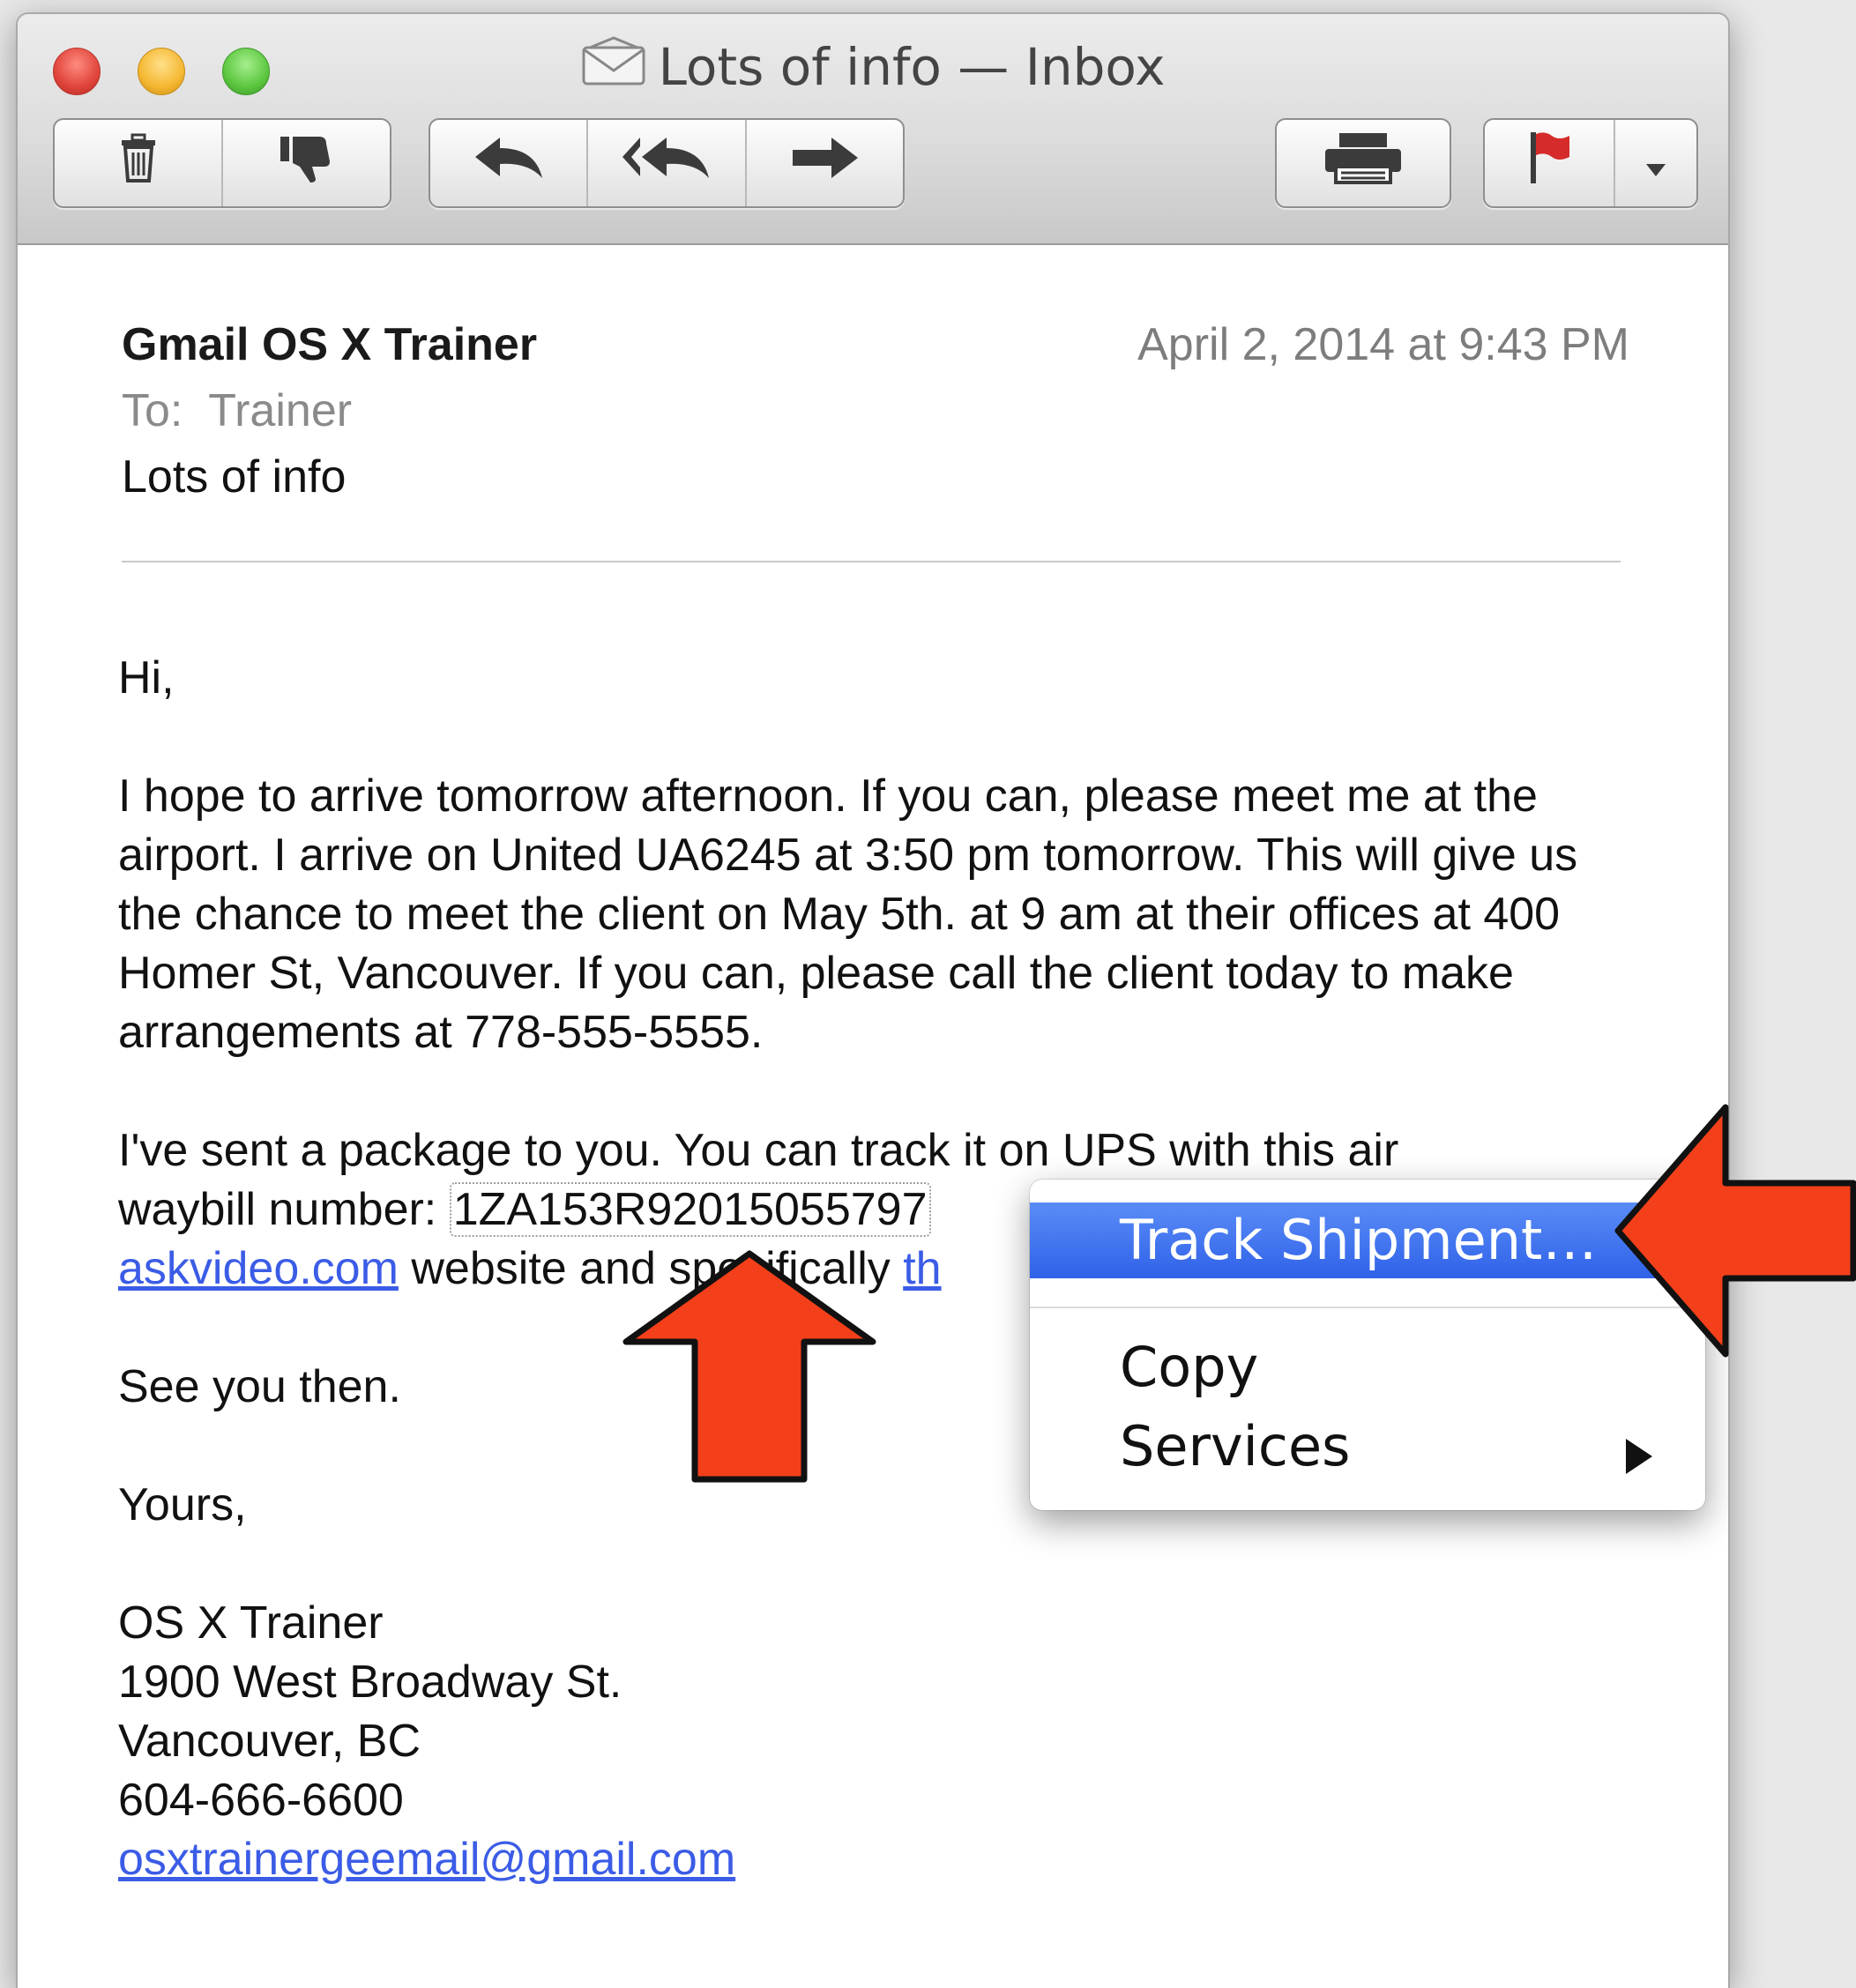  What do you see at coordinates (1639, 1456) in the screenshot?
I see `submenu-arrow-icon` at bounding box center [1639, 1456].